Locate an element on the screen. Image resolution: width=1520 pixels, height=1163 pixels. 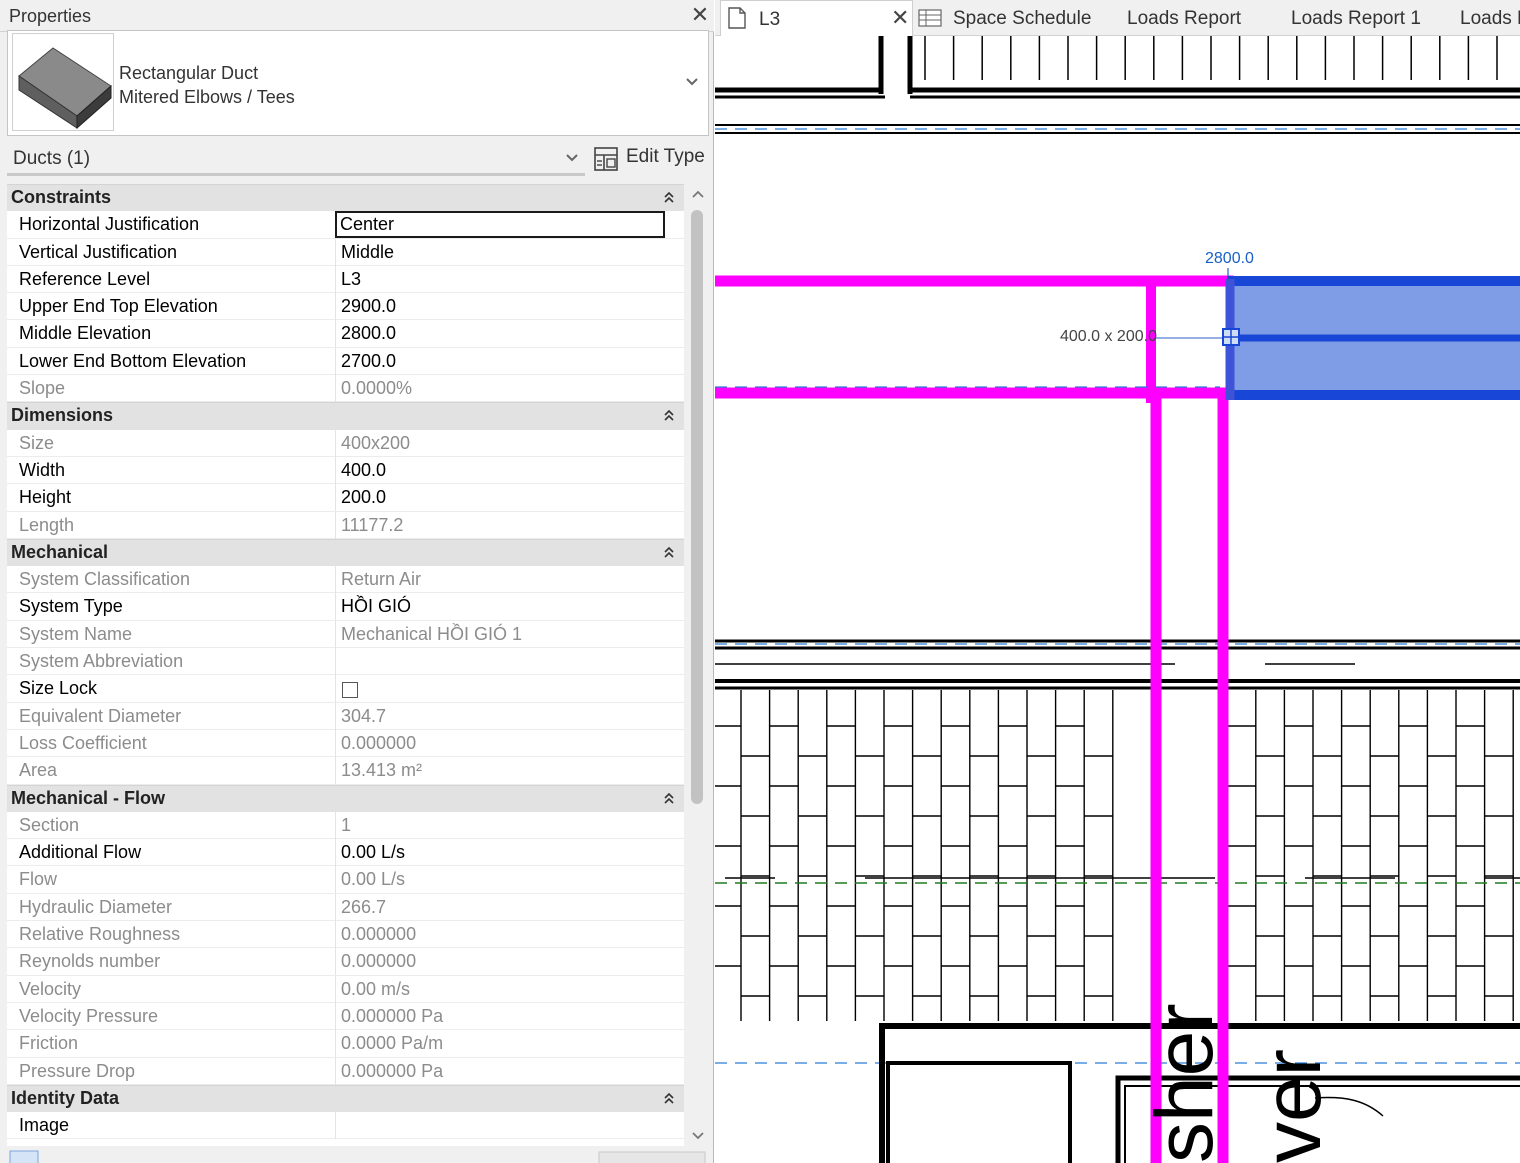
property-name: Horizontal Justification is located at coordinates (109, 224).